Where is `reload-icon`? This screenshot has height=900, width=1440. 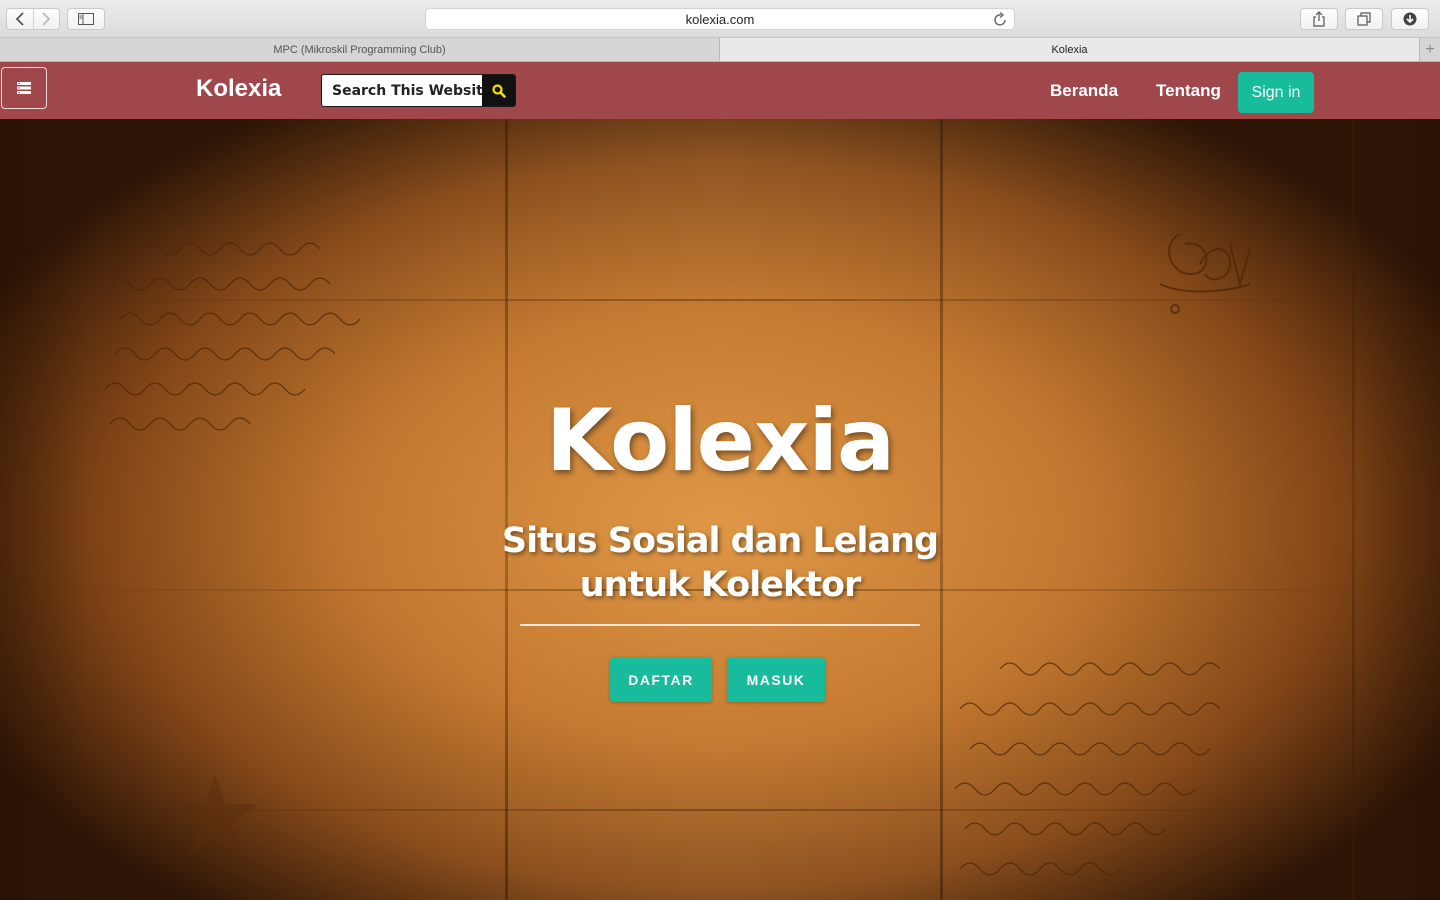
reload-icon is located at coordinates (1000, 18).